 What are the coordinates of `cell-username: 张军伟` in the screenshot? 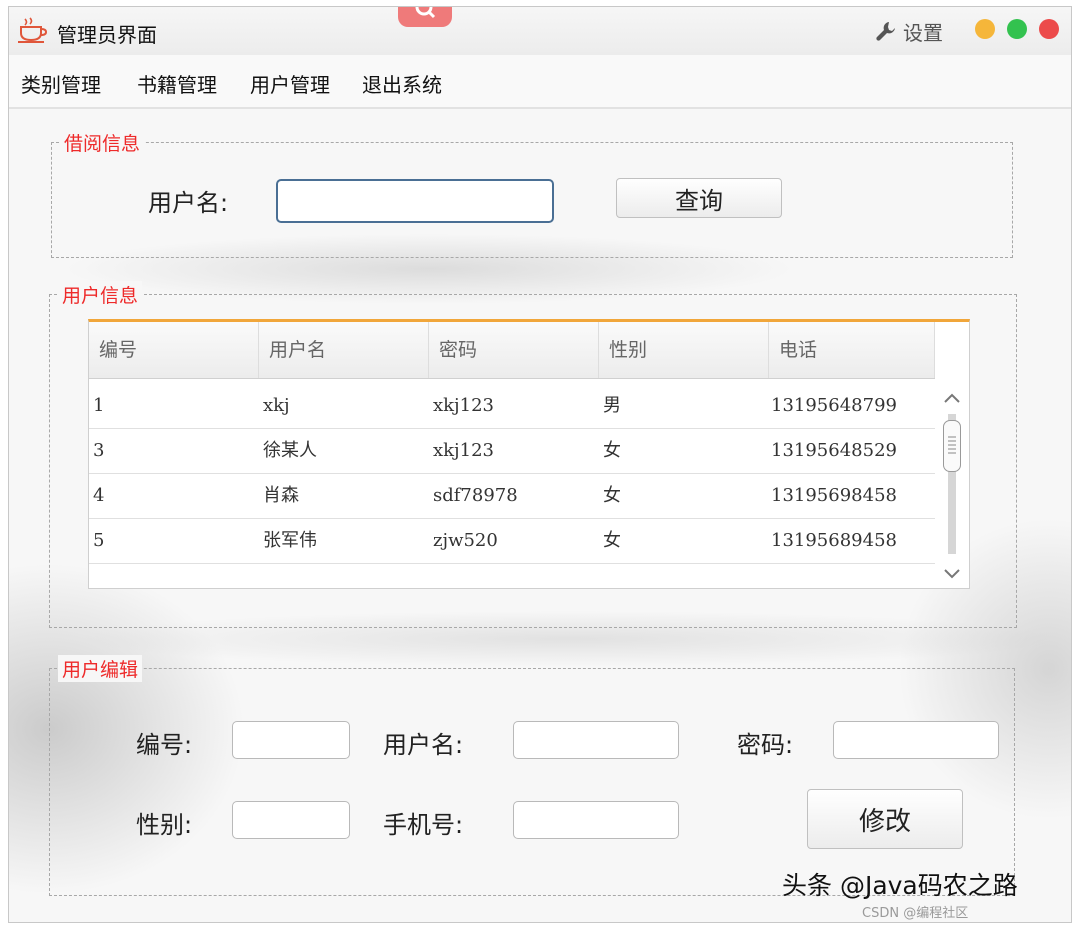 It's located at (290, 540).